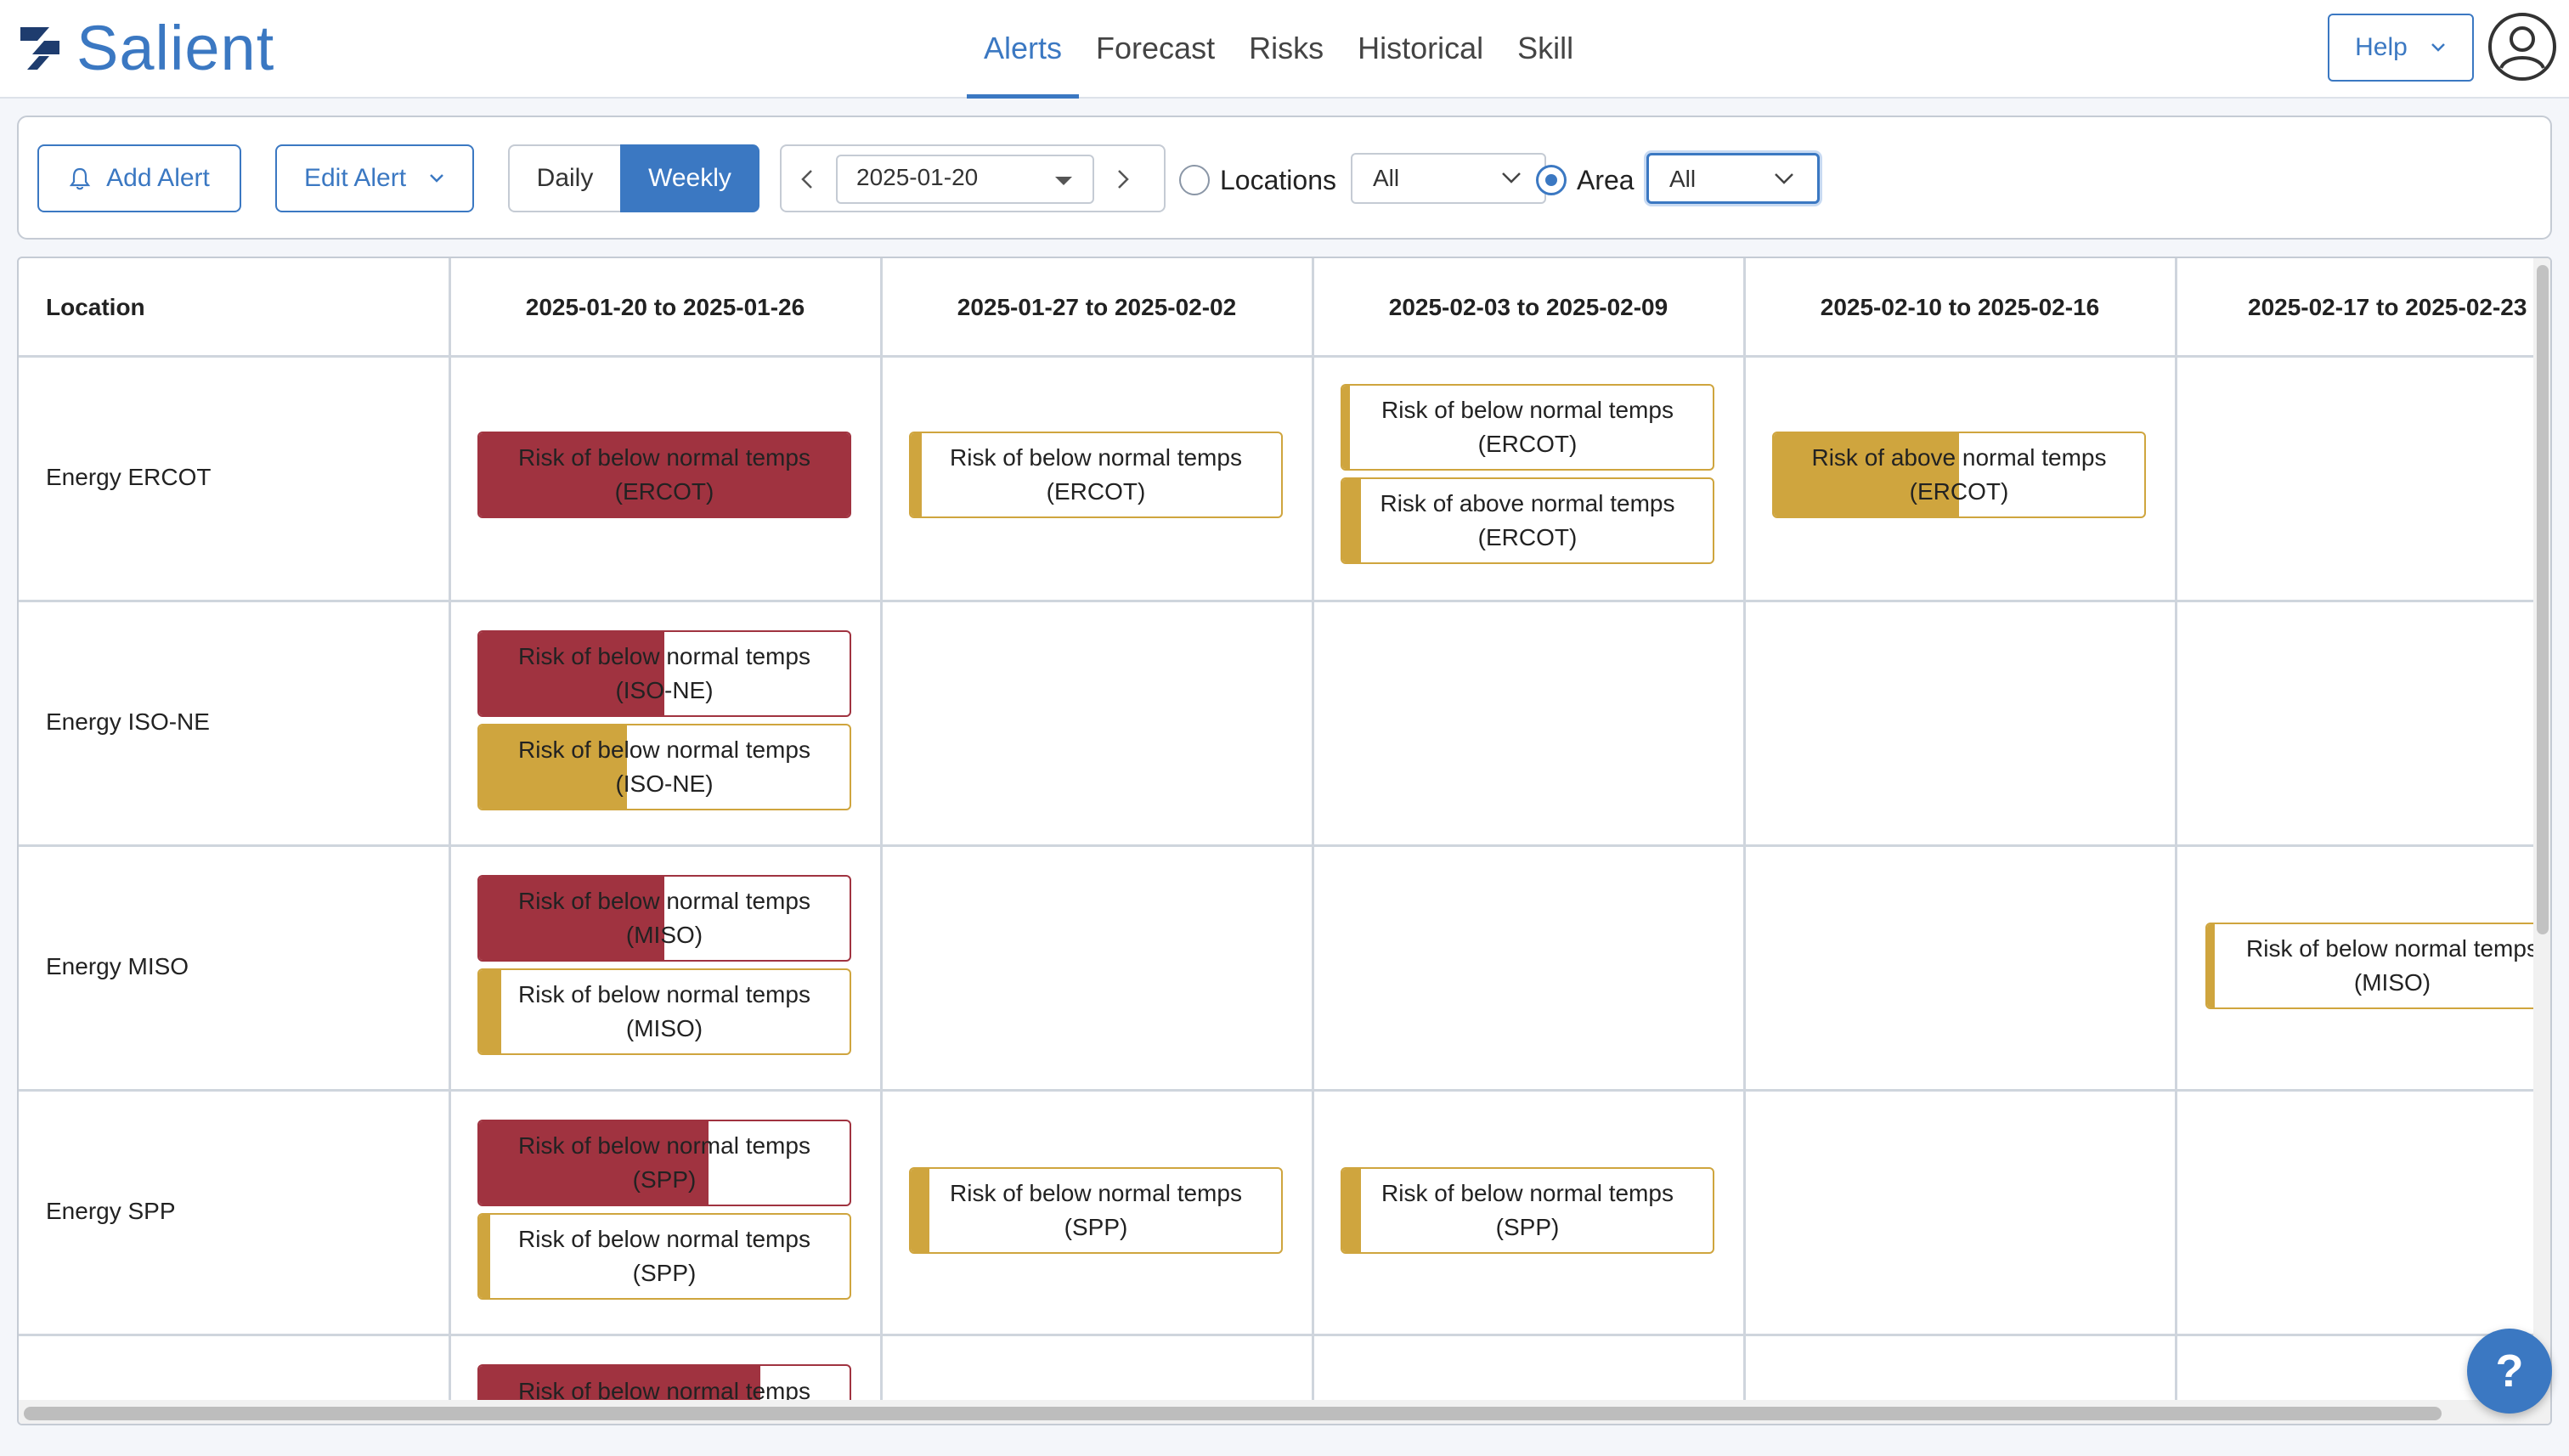  What do you see at coordinates (1552, 180) in the screenshot?
I see `area-radio` at bounding box center [1552, 180].